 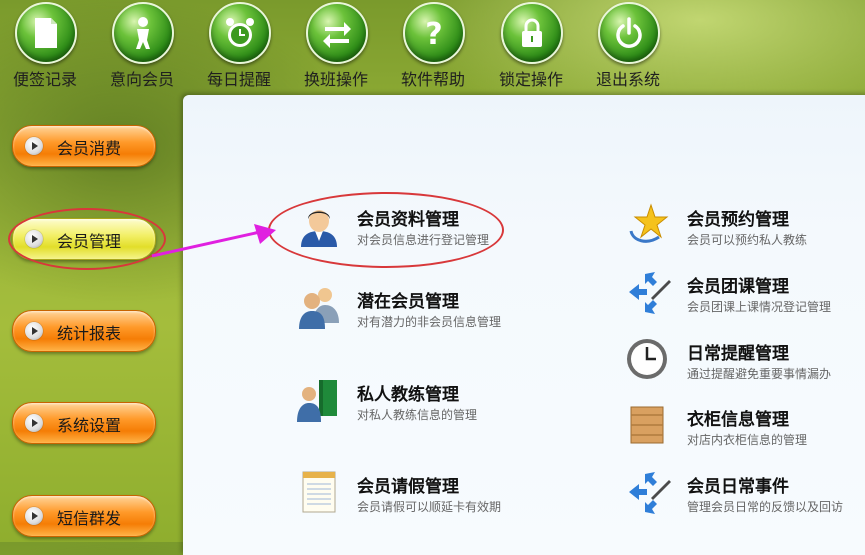 What do you see at coordinates (238, 79) in the screenshot?
I see `toolbar-label: 每日提醒` at bounding box center [238, 79].